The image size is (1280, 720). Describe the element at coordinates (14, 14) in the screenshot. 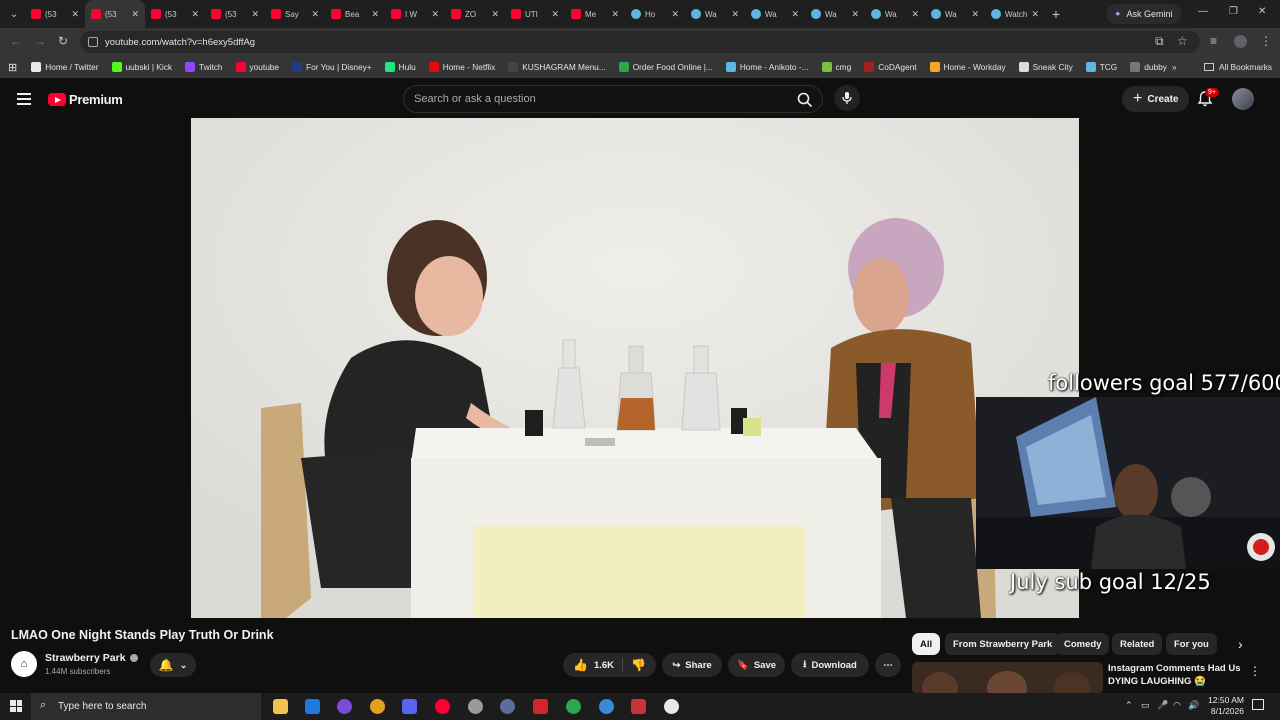

I see `tab-search-dropdown-icon: ⌄` at that location.